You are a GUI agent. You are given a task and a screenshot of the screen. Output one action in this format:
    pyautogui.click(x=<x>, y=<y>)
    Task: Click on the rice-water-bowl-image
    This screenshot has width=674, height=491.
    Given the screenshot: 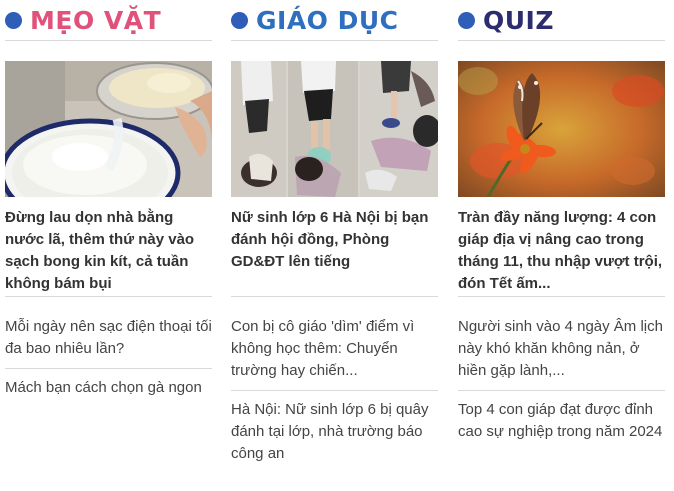 What is the action you would take?
    pyautogui.click(x=108, y=129)
    